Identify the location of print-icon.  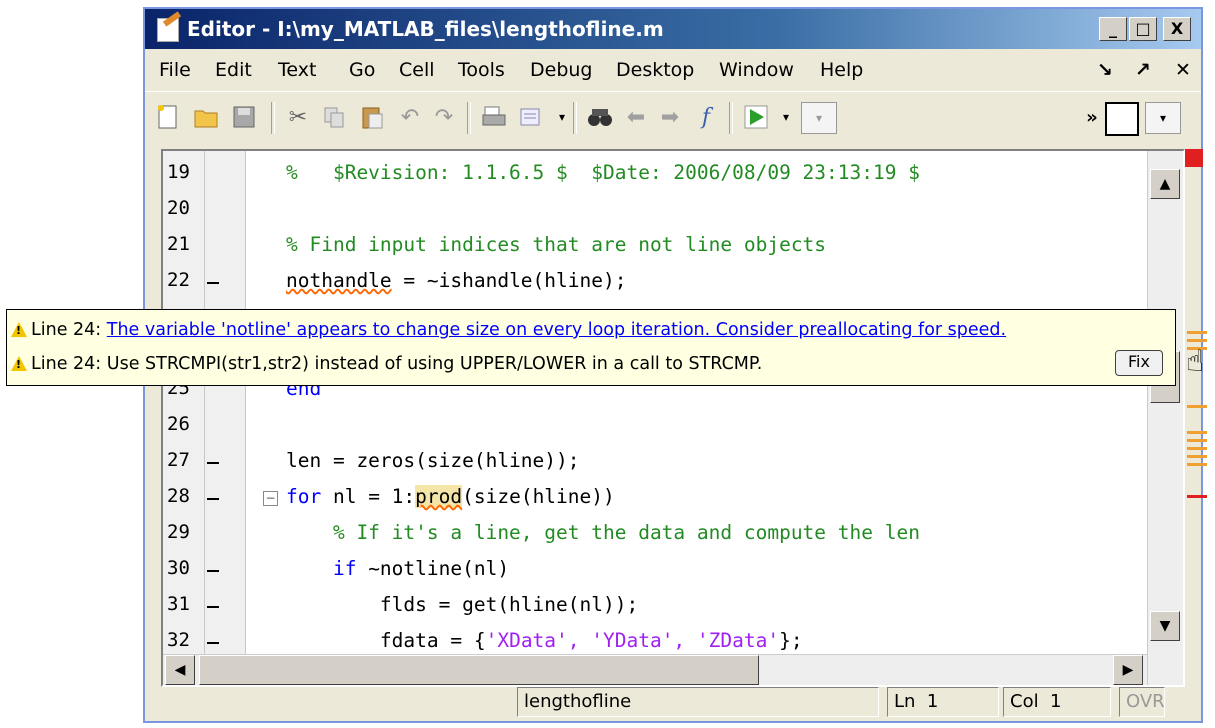
(494, 117).